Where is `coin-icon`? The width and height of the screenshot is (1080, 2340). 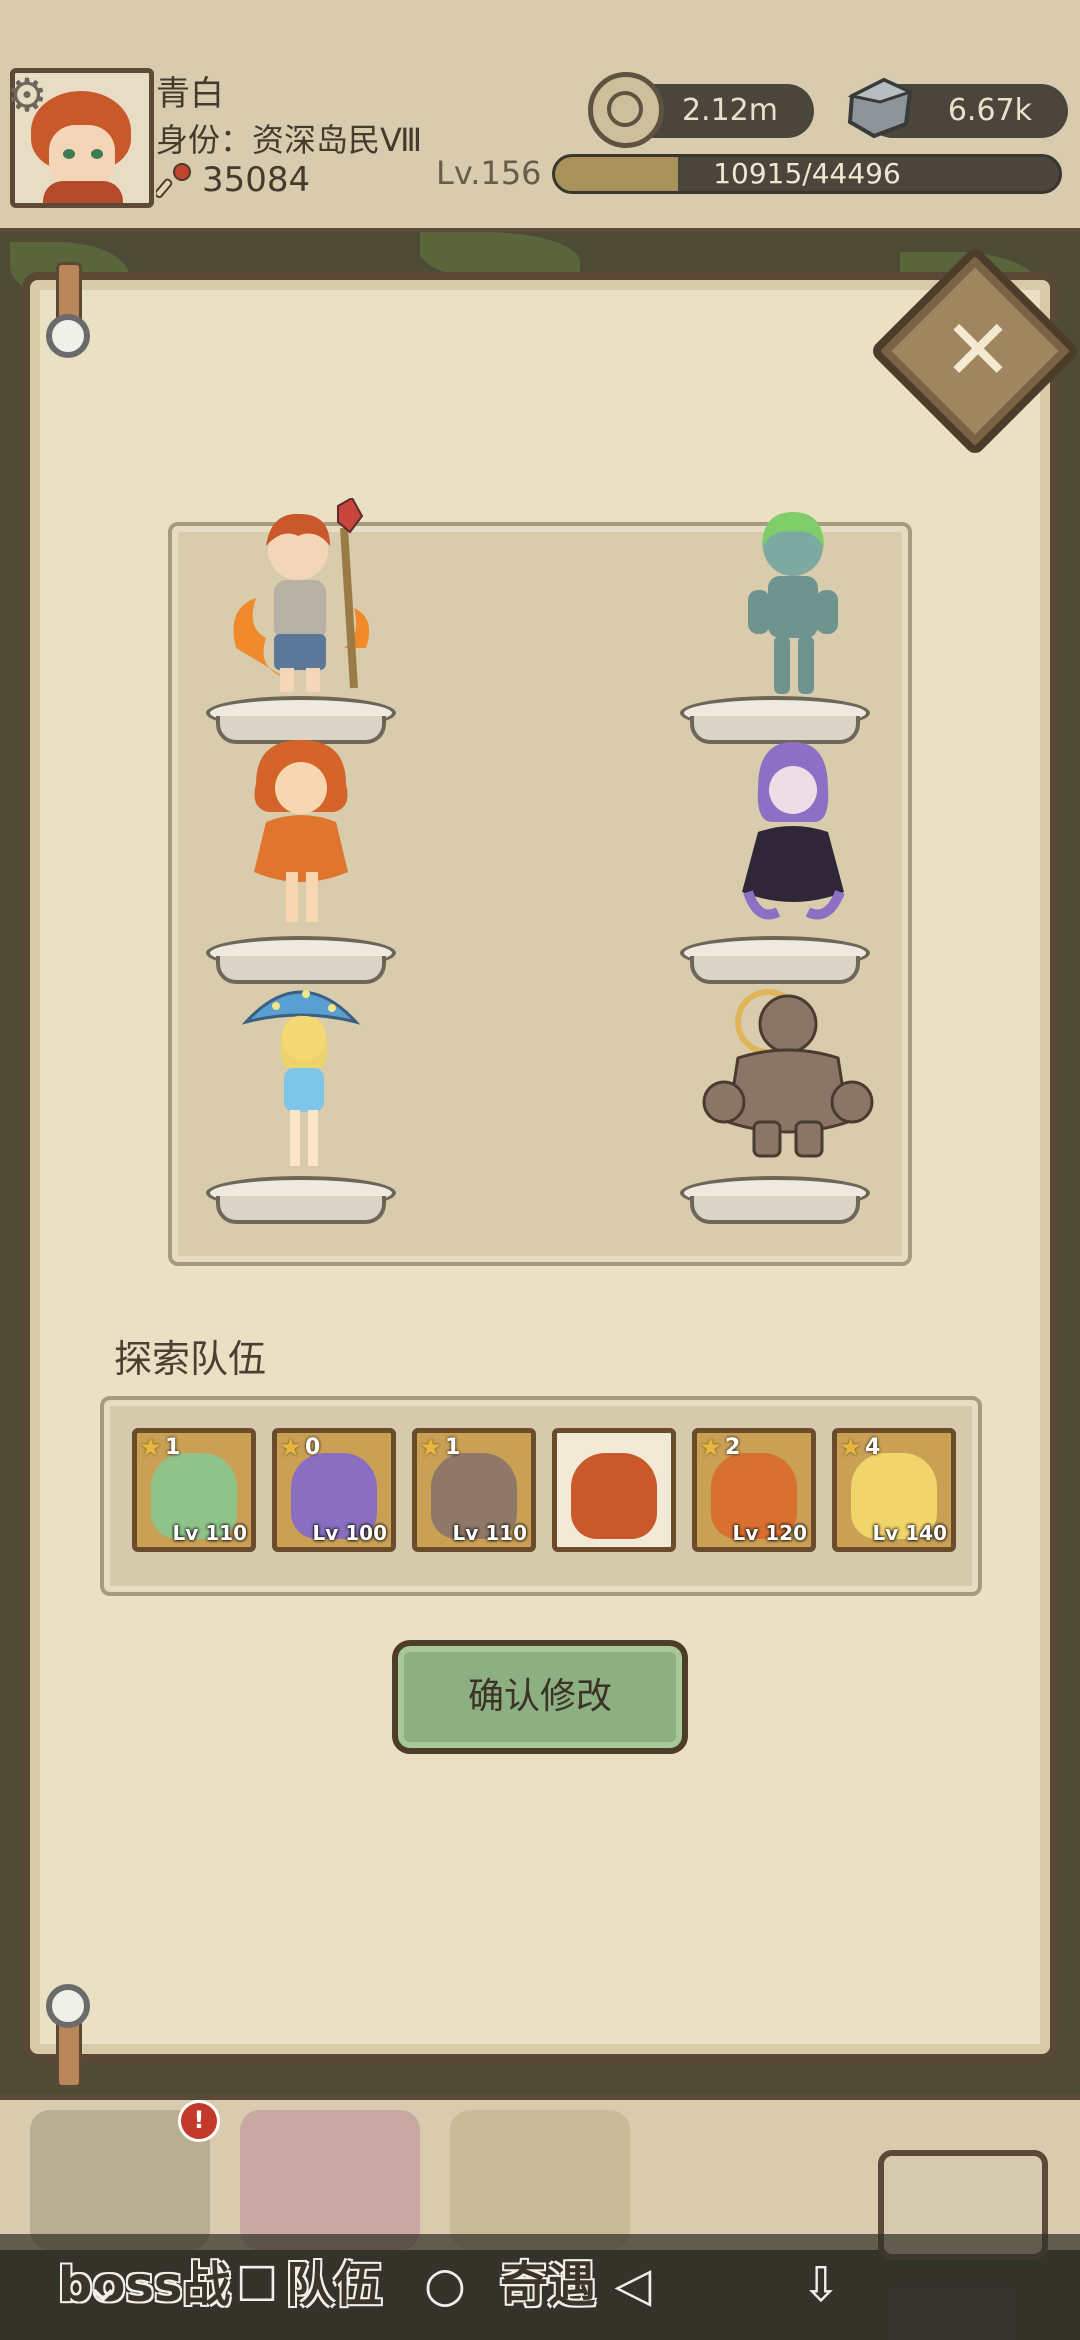 coin-icon is located at coordinates (626, 110).